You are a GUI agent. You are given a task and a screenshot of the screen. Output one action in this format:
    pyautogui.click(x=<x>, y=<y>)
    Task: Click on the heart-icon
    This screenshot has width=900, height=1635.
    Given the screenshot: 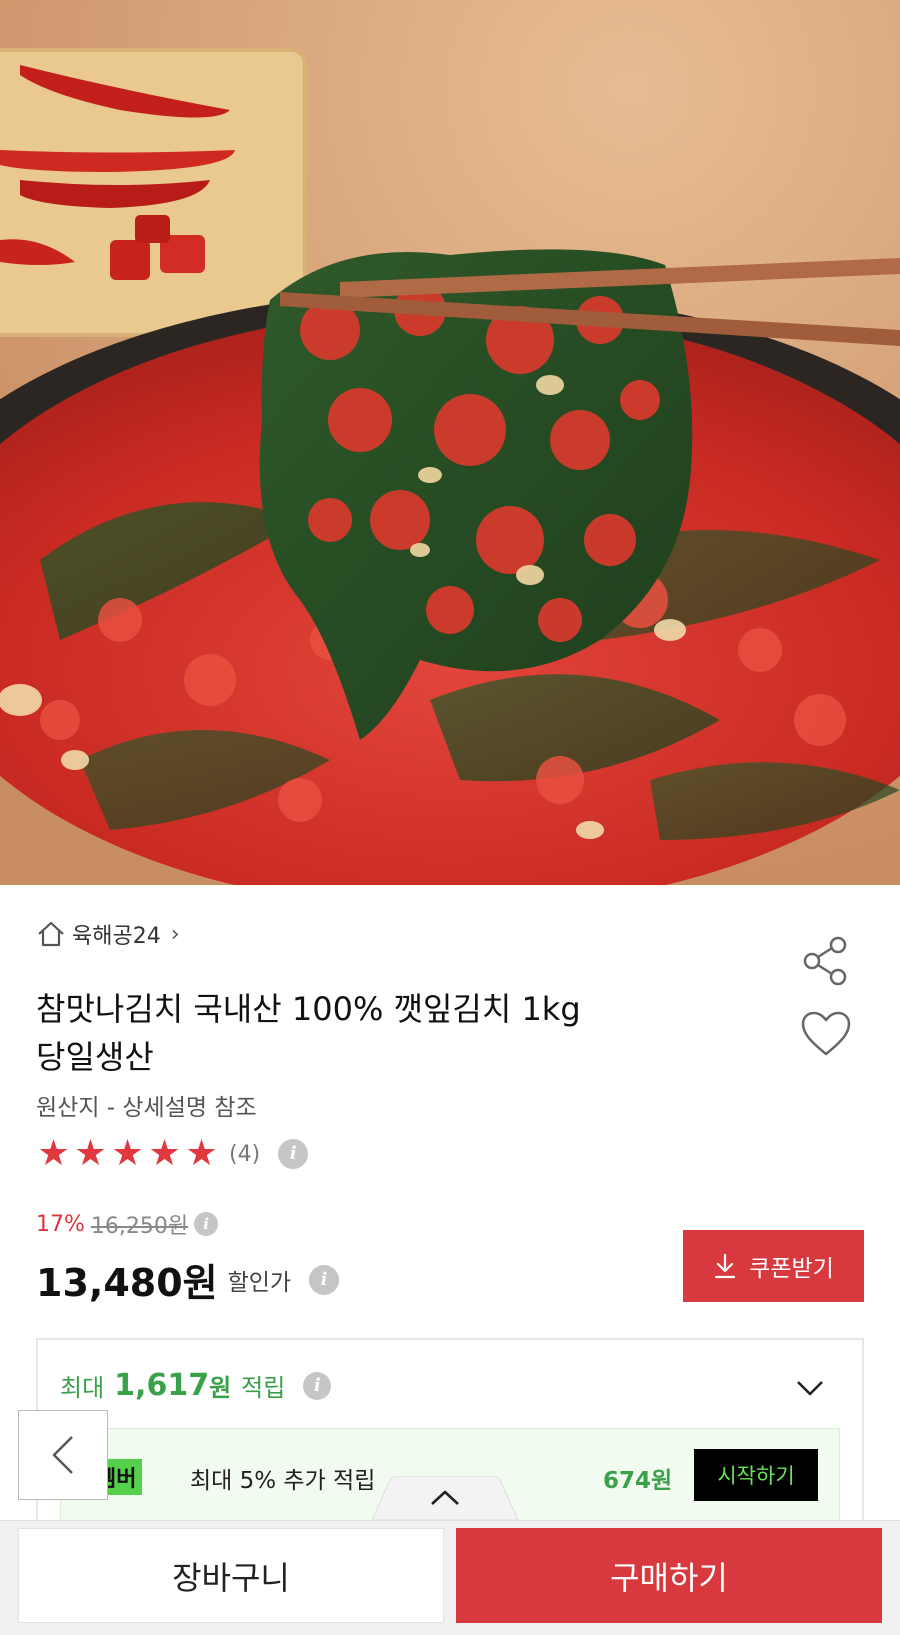 What is the action you would take?
    pyautogui.click(x=826, y=1034)
    